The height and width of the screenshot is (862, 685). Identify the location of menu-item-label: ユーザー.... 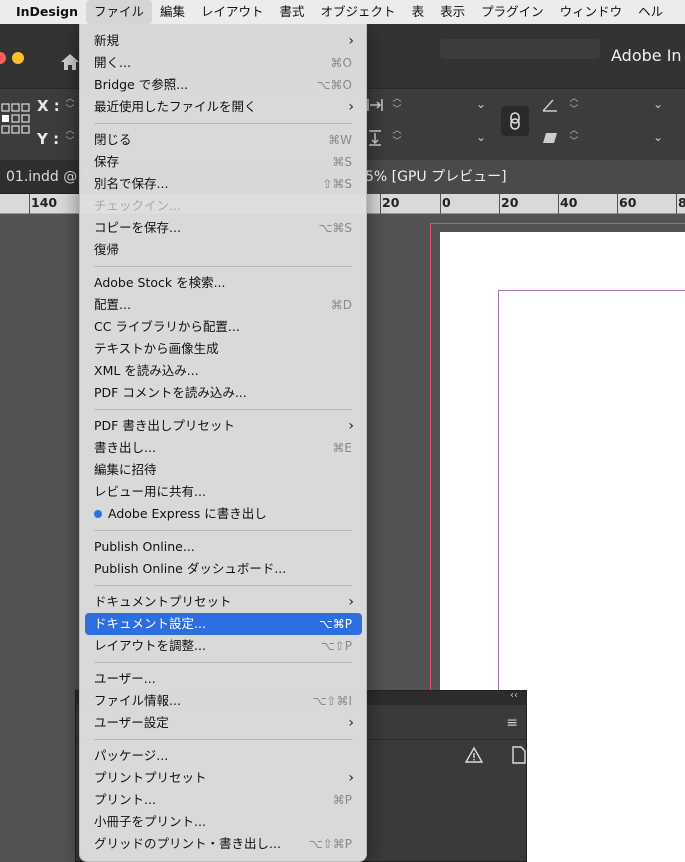
(125, 678).